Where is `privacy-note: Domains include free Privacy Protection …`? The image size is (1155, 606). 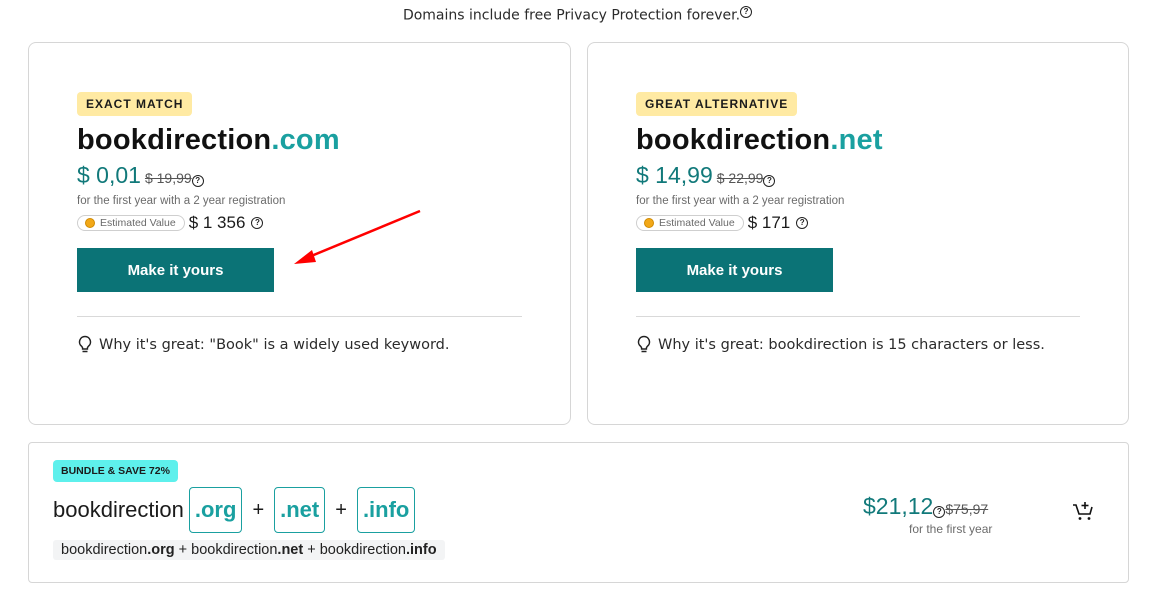
privacy-note: Domains include free Privacy Protection … is located at coordinates (577, 15).